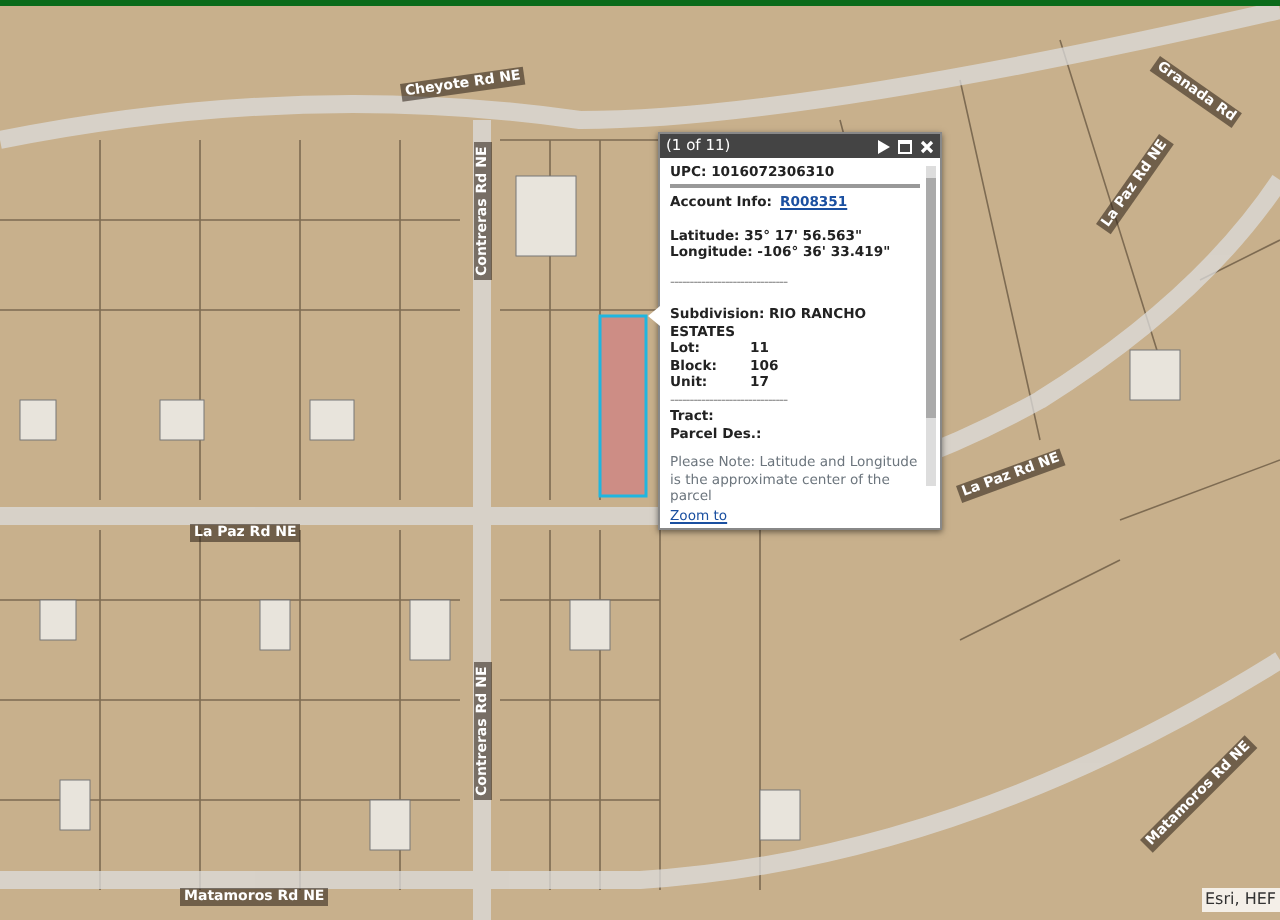  I want to click on map-attribution: Esri, HEF, so click(1240, 900).